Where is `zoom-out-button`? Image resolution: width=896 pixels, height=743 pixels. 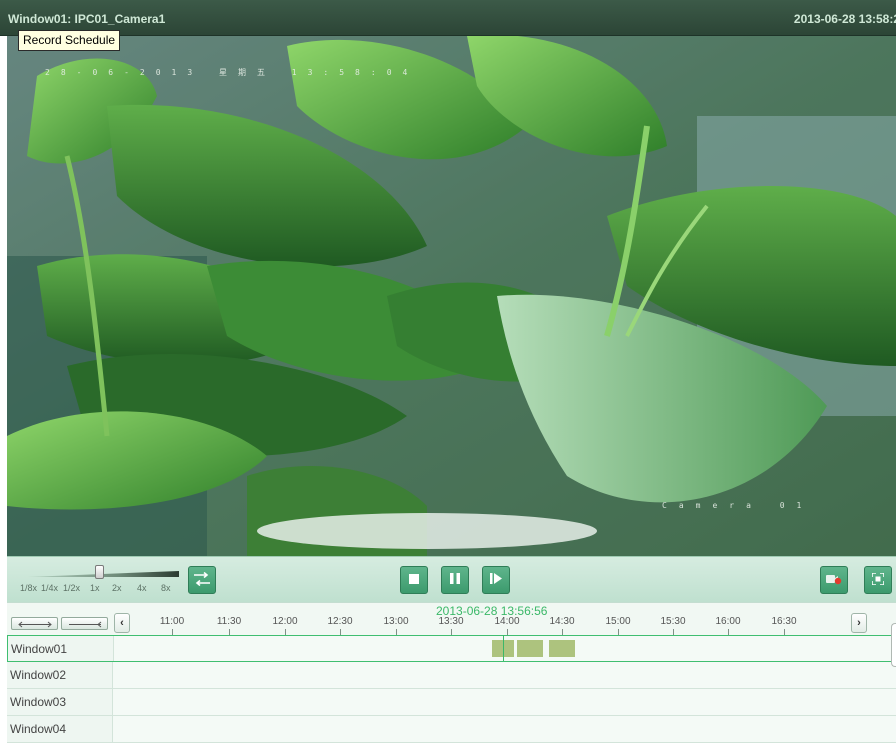 zoom-out-button is located at coordinates (84, 623).